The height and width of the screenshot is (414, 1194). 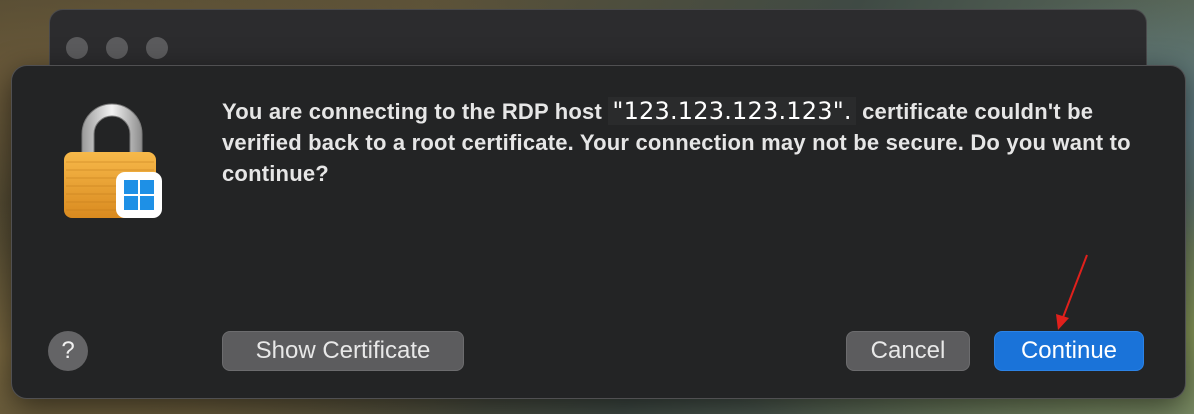 I want to click on window-minimize-dot, so click(x=117, y=48).